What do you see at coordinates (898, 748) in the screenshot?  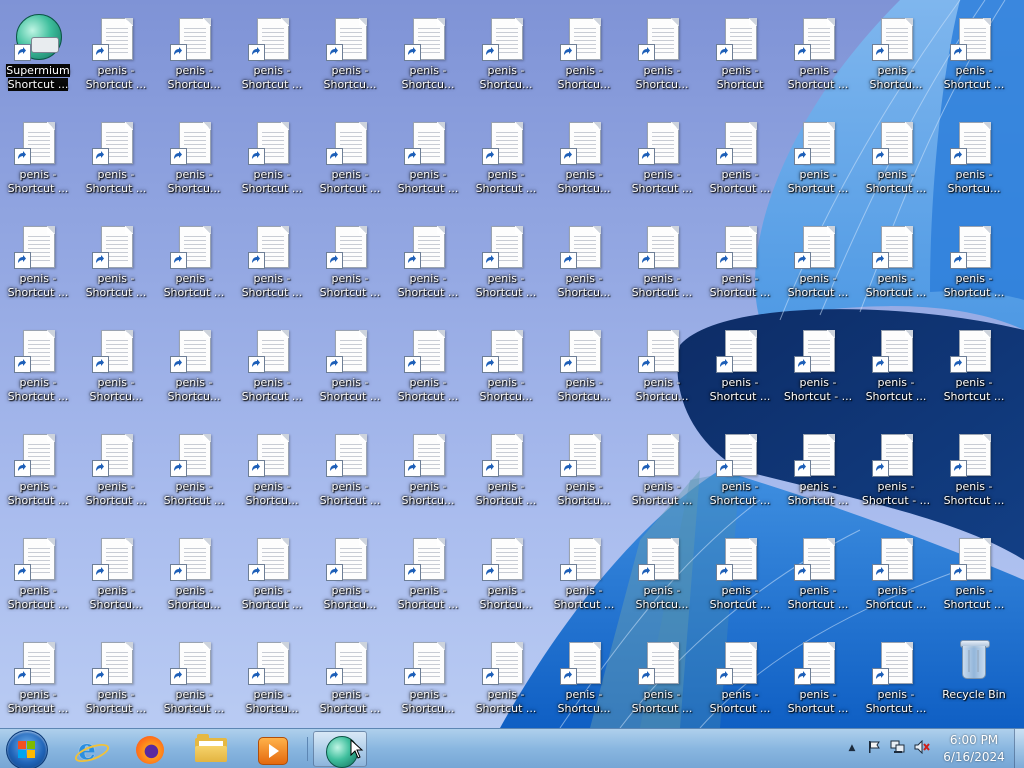 I see `network-icon` at bounding box center [898, 748].